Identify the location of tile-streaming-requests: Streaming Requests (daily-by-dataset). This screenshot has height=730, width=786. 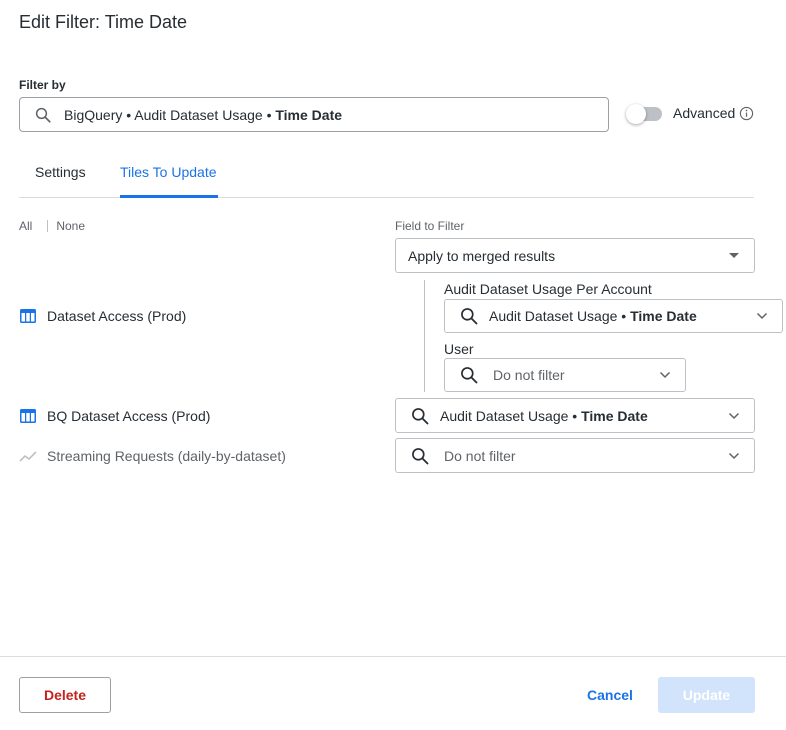
(152, 456).